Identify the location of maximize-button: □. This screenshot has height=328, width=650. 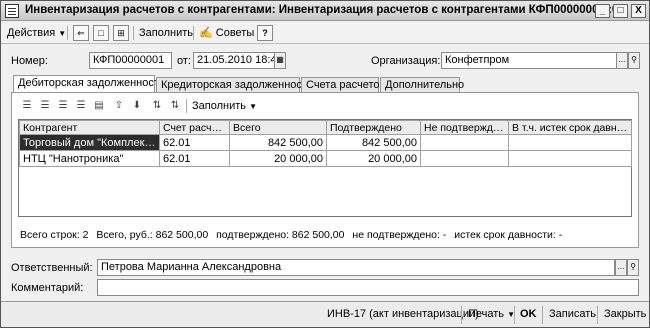
(620, 11).